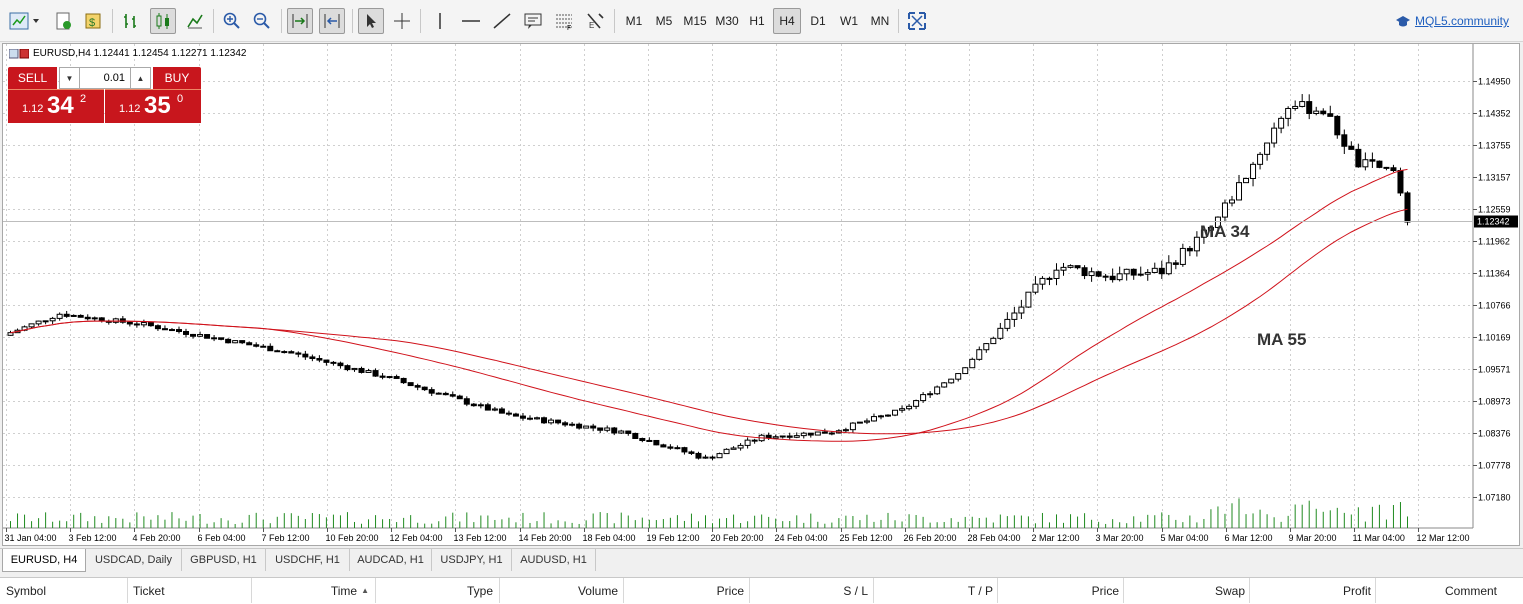 This screenshot has height=604, width=1523. Describe the element at coordinates (44, 560) in the screenshot. I see `tab-eurusd-h4: EURUSD, H4` at that location.